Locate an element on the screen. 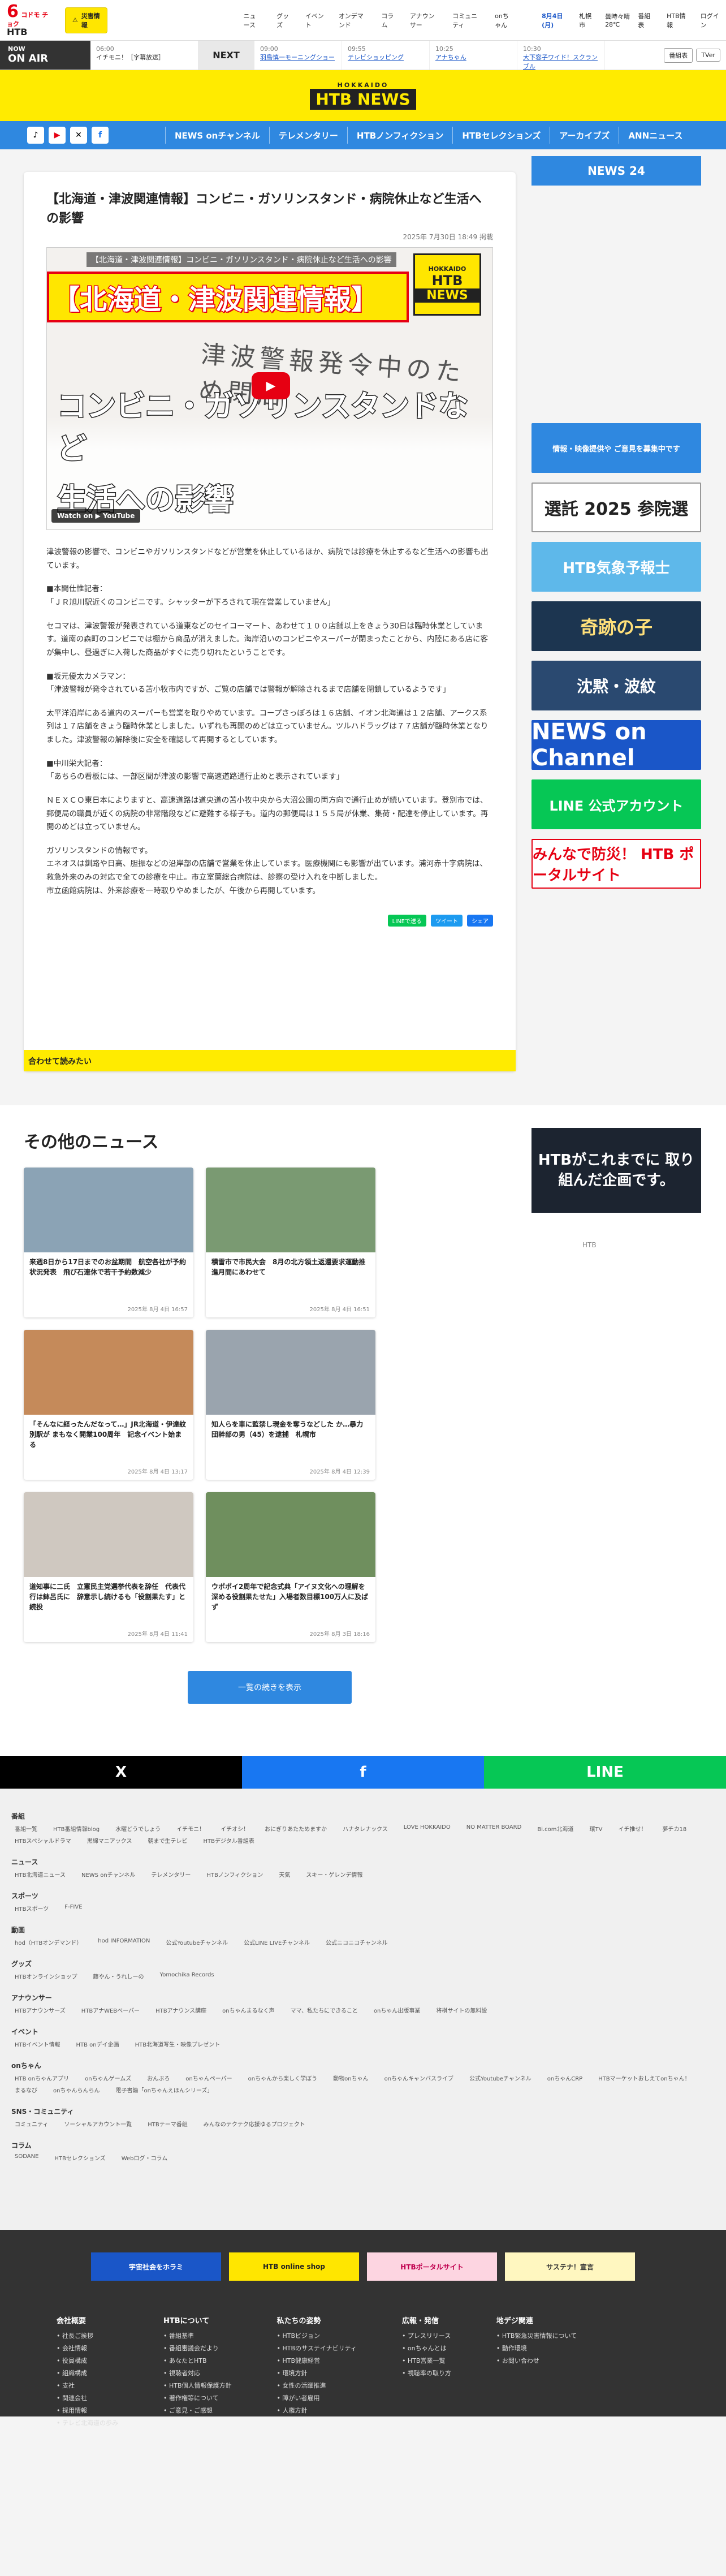 The width and height of the screenshot is (726, 2576). x-icon: ✕ is located at coordinates (78, 135).